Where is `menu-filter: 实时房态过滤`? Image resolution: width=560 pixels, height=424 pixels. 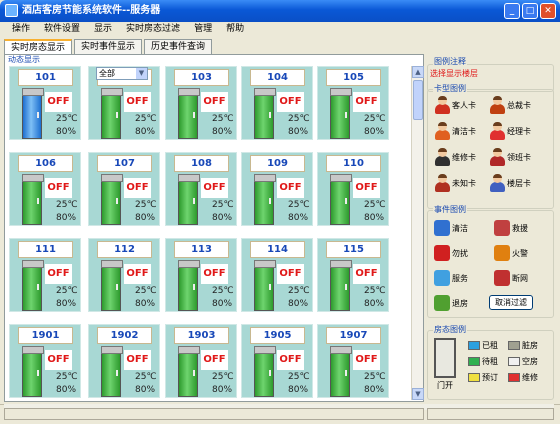
menu-filter: 实时房态过滤 is located at coordinates (153, 29).